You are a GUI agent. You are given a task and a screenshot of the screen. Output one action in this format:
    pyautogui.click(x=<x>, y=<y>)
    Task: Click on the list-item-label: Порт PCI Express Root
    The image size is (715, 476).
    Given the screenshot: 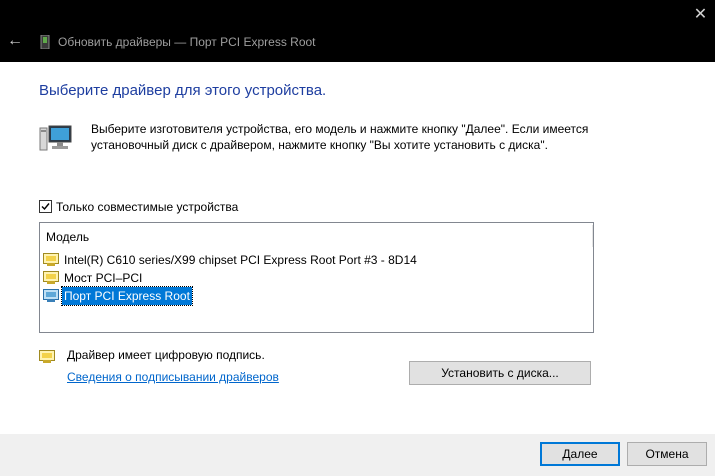 What is the action you would take?
    pyautogui.click(x=127, y=296)
    